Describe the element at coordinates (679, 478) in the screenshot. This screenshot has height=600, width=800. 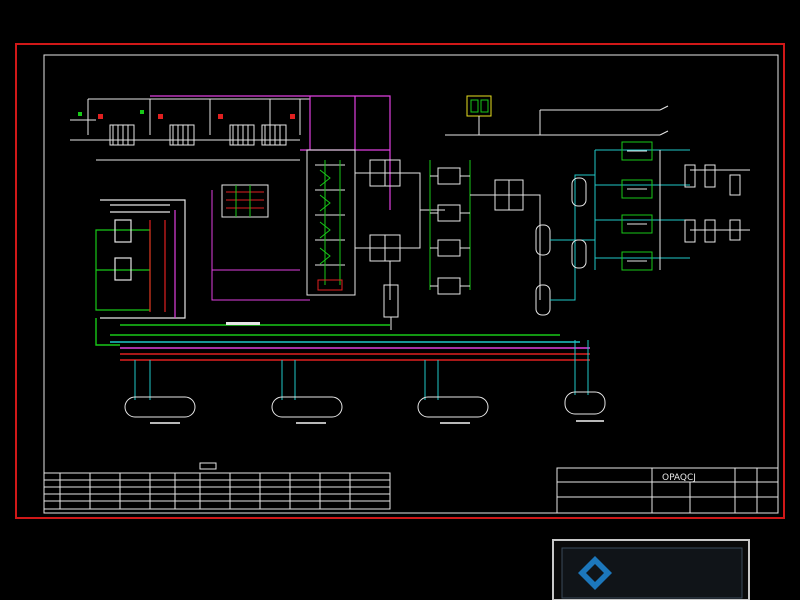
I see `drawing-number: OPAQCJ` at that location.